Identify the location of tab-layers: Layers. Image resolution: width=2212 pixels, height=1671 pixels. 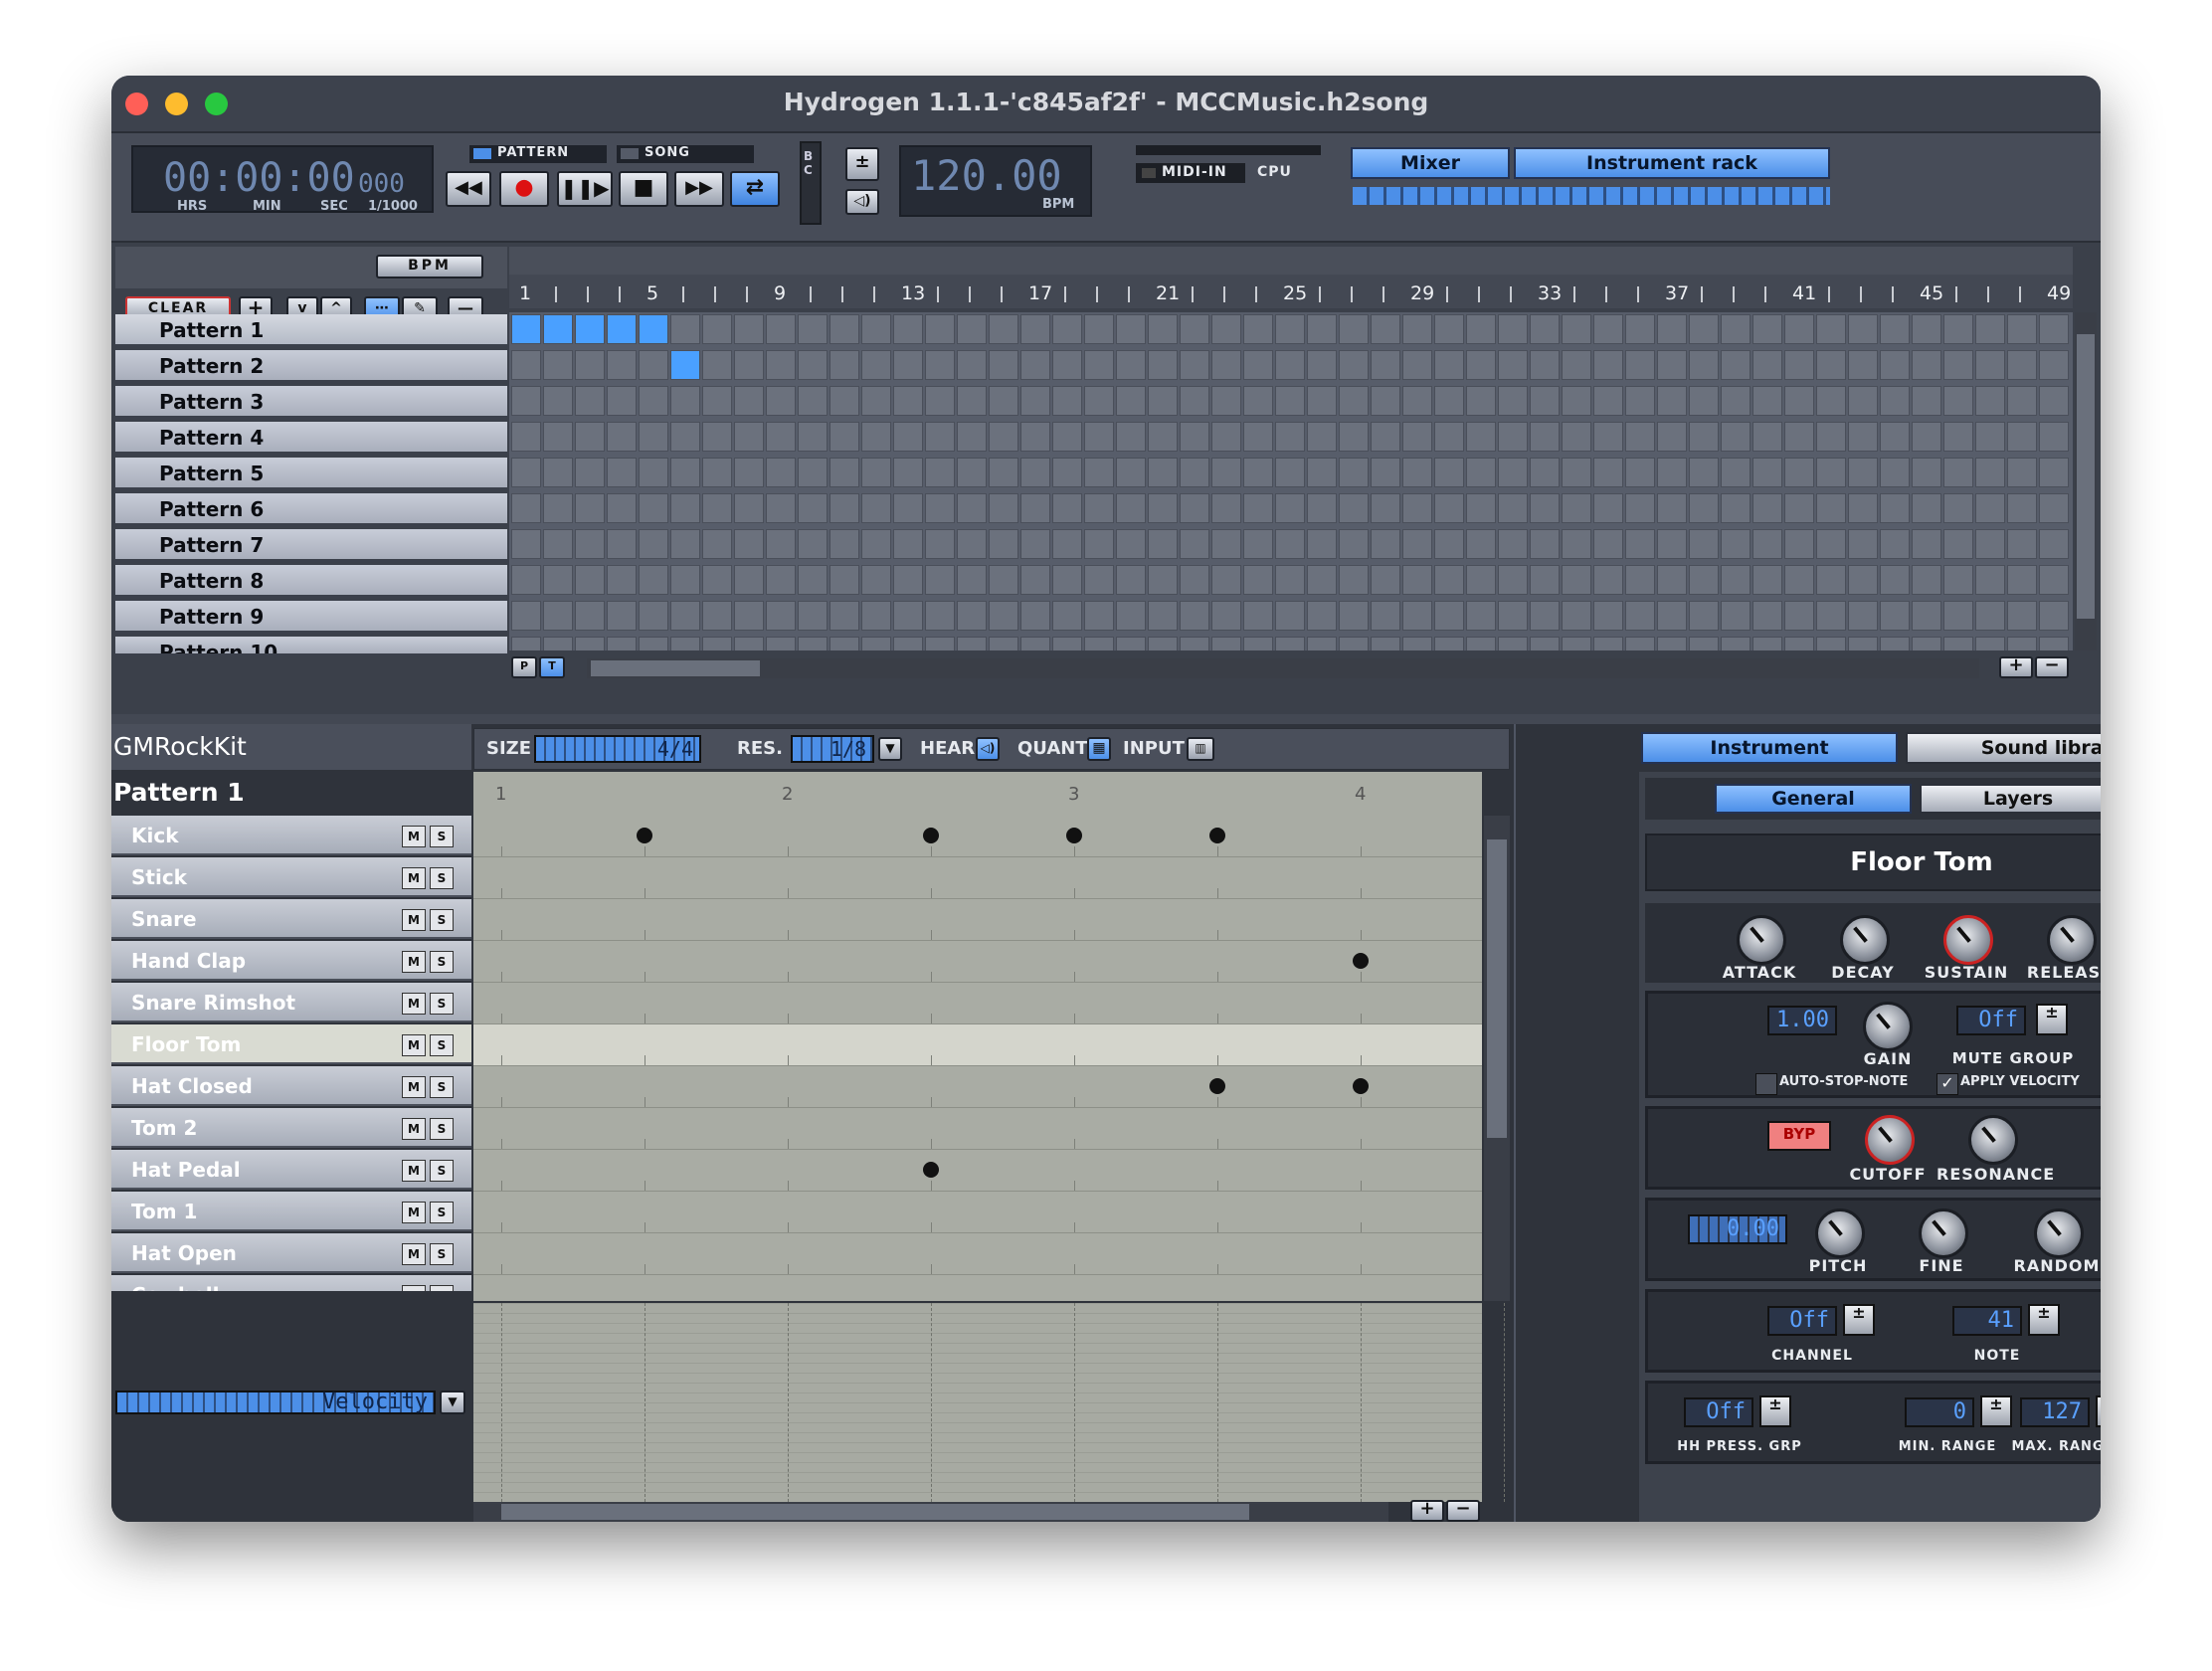
(2010, 799).